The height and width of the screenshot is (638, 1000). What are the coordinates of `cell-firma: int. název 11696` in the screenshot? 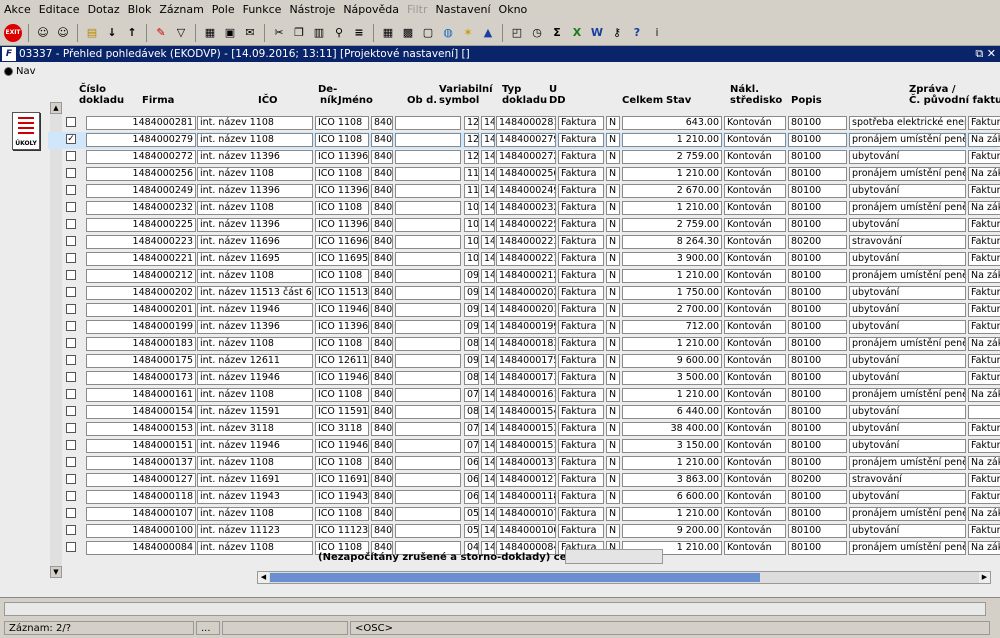 It's located at (255, 242).